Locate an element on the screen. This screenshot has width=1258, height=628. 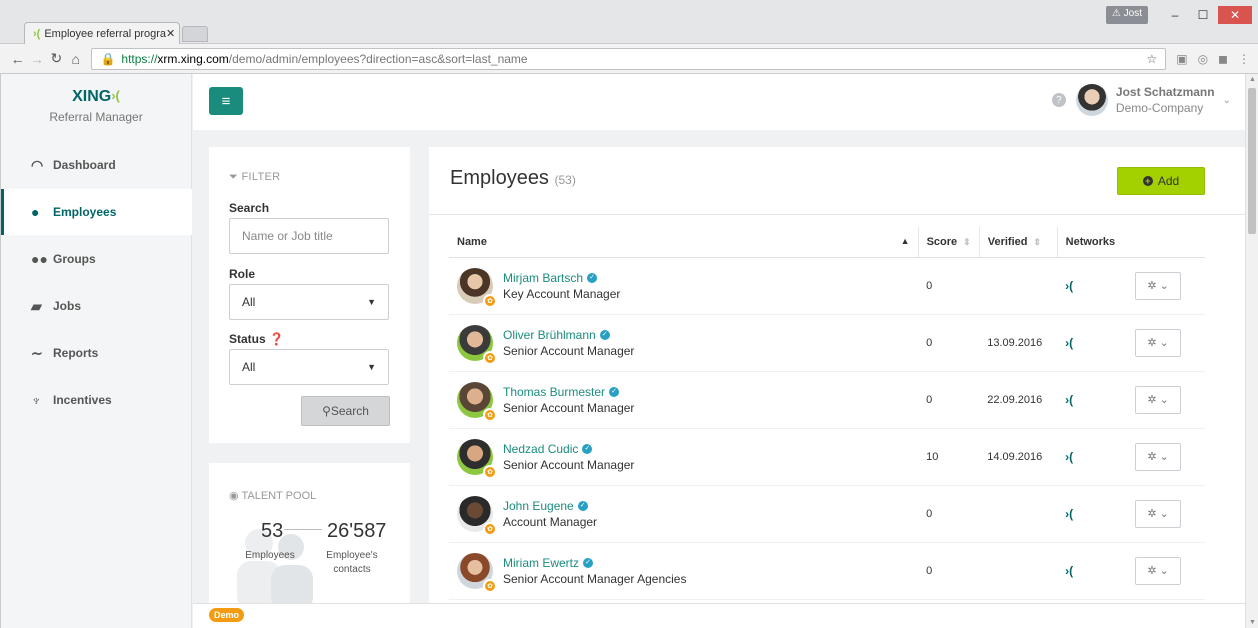
role-label: Role is located at coordinates (242, 274).